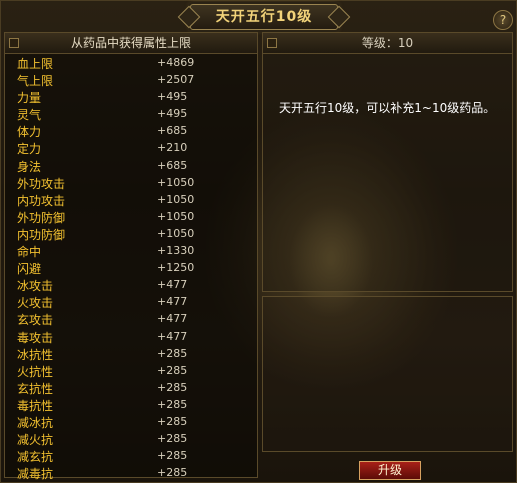 This screenshot has height=483, width=517. What do you see at coordinates (131, 233) in the screenshot?
I see `stat-row: 内功防御 +1050` at bounding box center [131, 233].